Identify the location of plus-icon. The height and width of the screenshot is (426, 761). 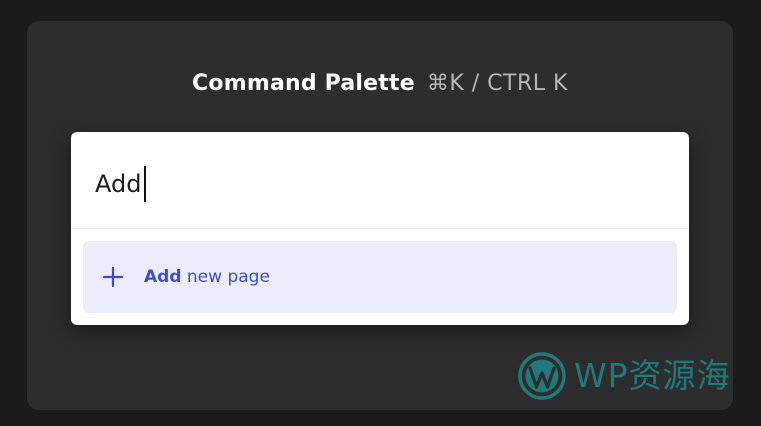
(113, 277).